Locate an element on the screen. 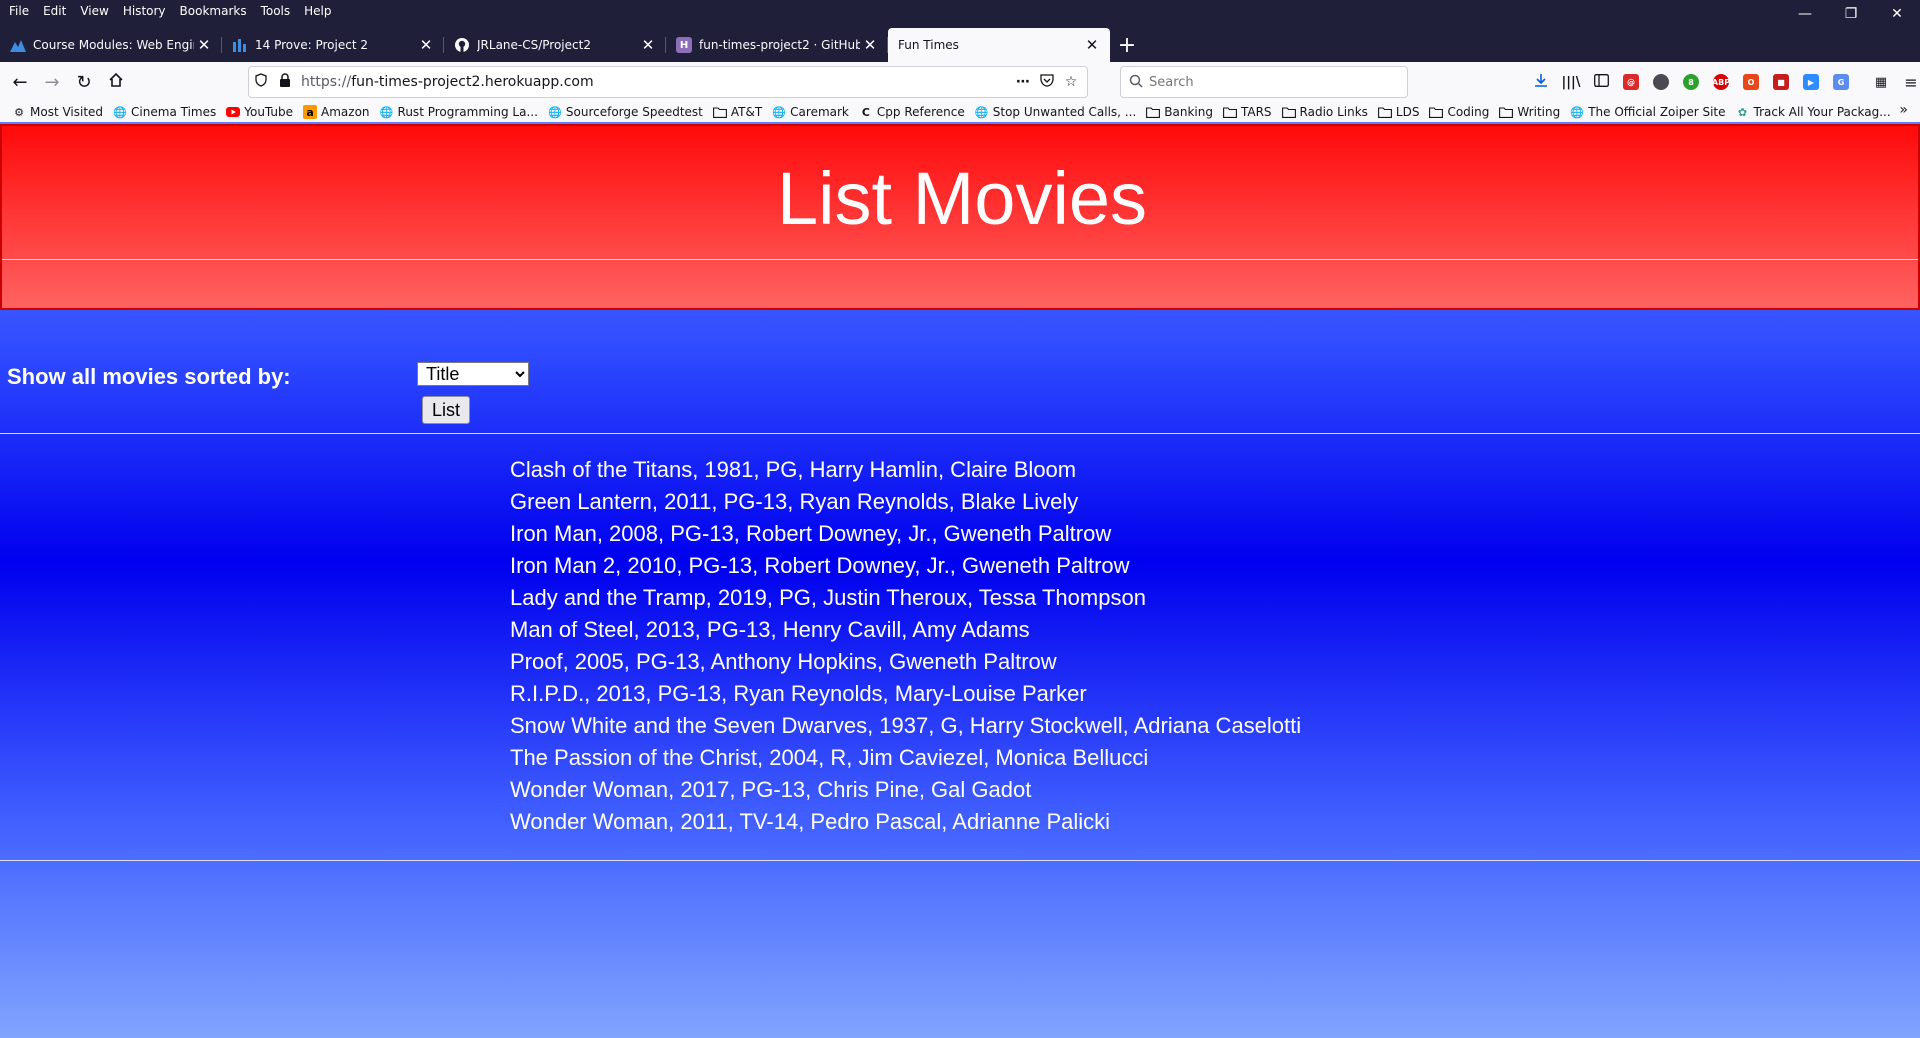 The image size is (1920, 1038). arrow-left-icon: ← is located at coordinates (20, 82).